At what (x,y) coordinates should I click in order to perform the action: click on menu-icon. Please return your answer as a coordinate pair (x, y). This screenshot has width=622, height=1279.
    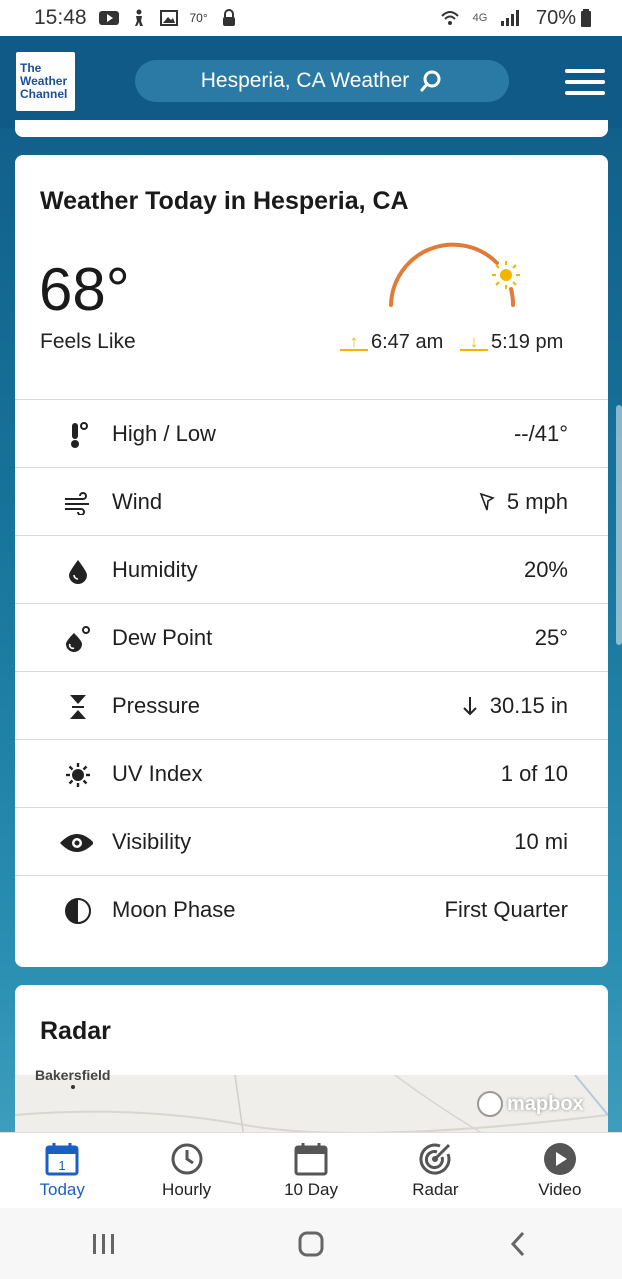
    Looking at the image, I should click on (585, 83).